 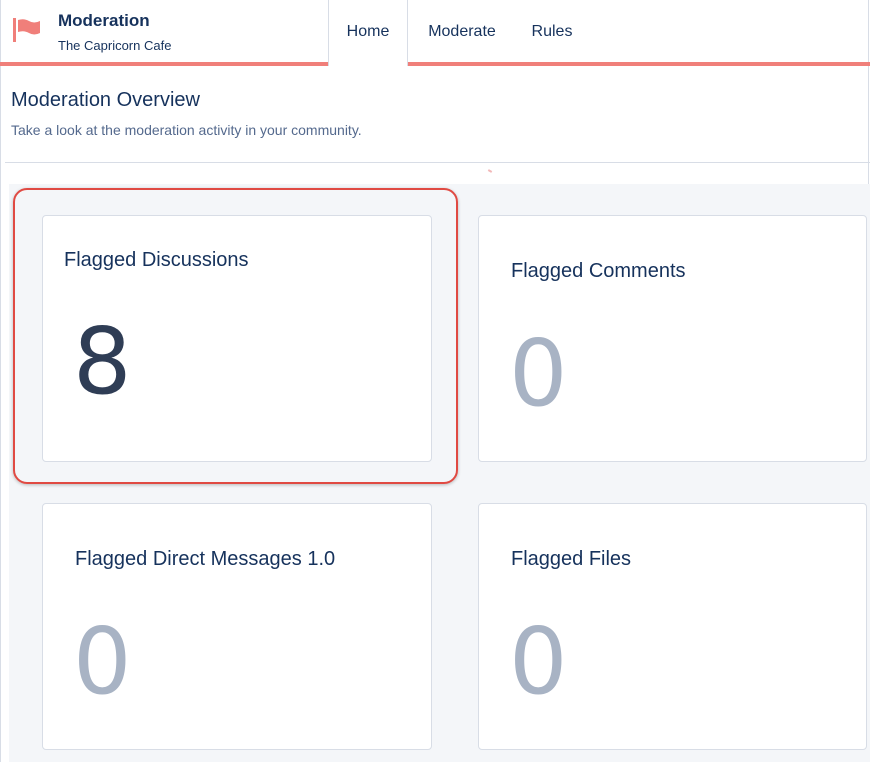 What do you see at coordinates (368, 33) in the screenshot?
I see `tab-home: Home` at bounding box center [368, 33].